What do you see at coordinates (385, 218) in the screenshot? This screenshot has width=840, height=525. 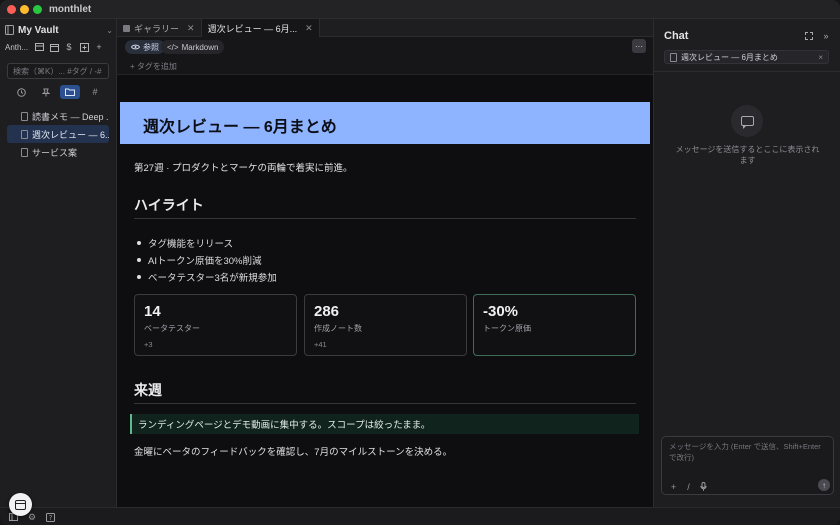 I see `heading-divider` at bounding box center [385, 218].